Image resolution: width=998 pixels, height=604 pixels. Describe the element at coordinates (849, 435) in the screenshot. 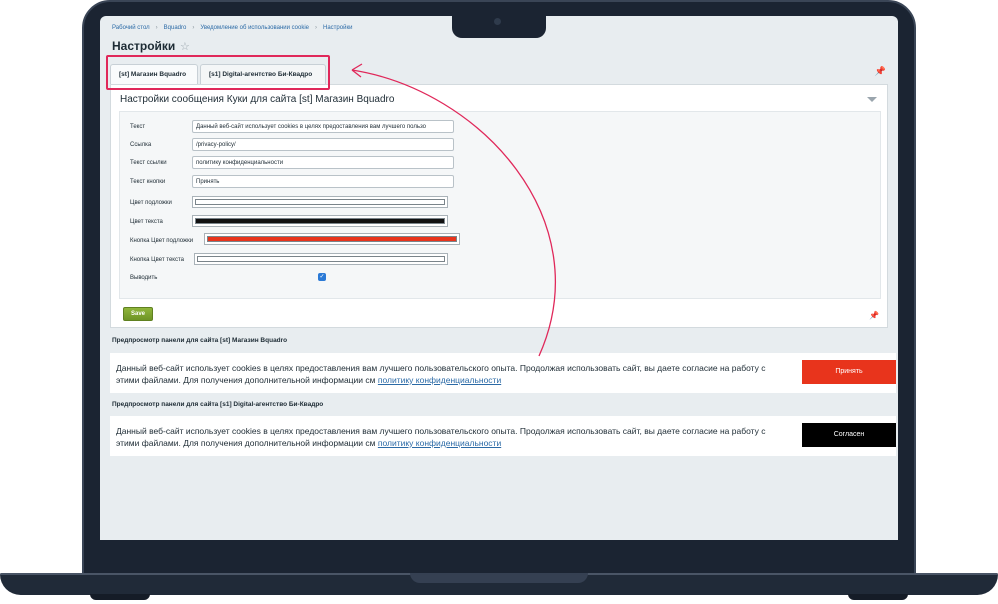

I see `accept-button-s1: Согласен` at that location.